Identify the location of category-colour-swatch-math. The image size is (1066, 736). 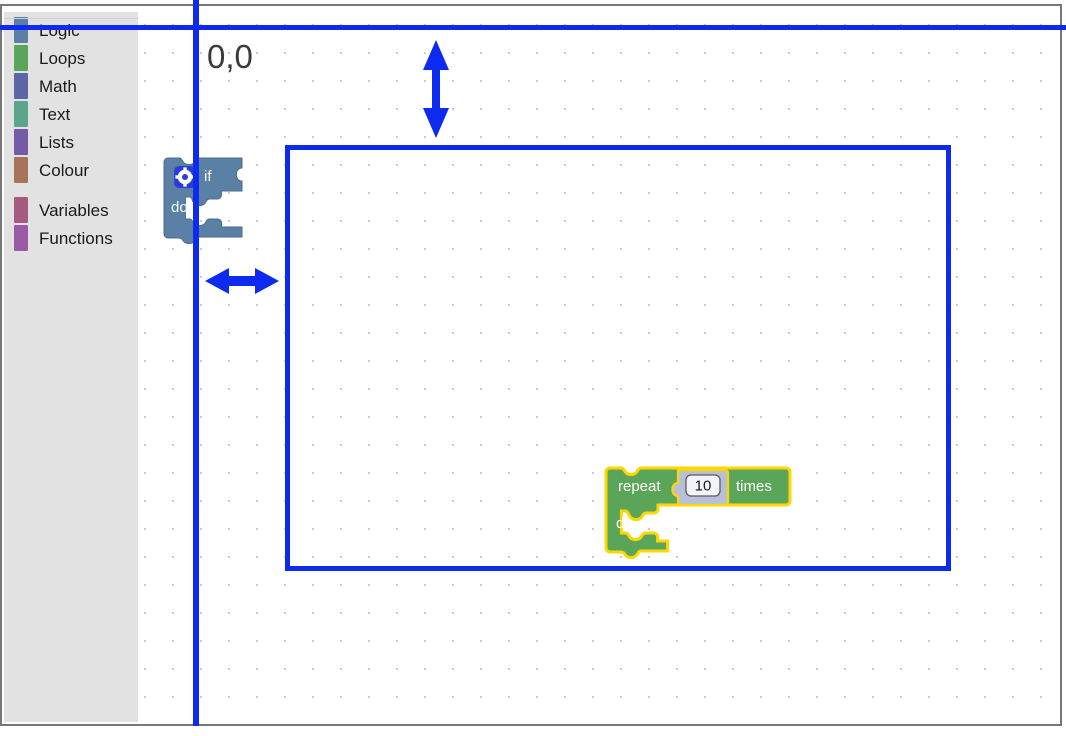
(21, 86).